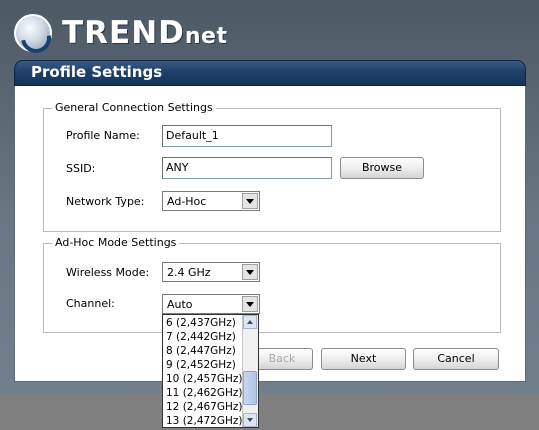  Describe the element at coordinates (250, 322) in the screenshot. I see `scroll-up-arrow-icon` at that location.